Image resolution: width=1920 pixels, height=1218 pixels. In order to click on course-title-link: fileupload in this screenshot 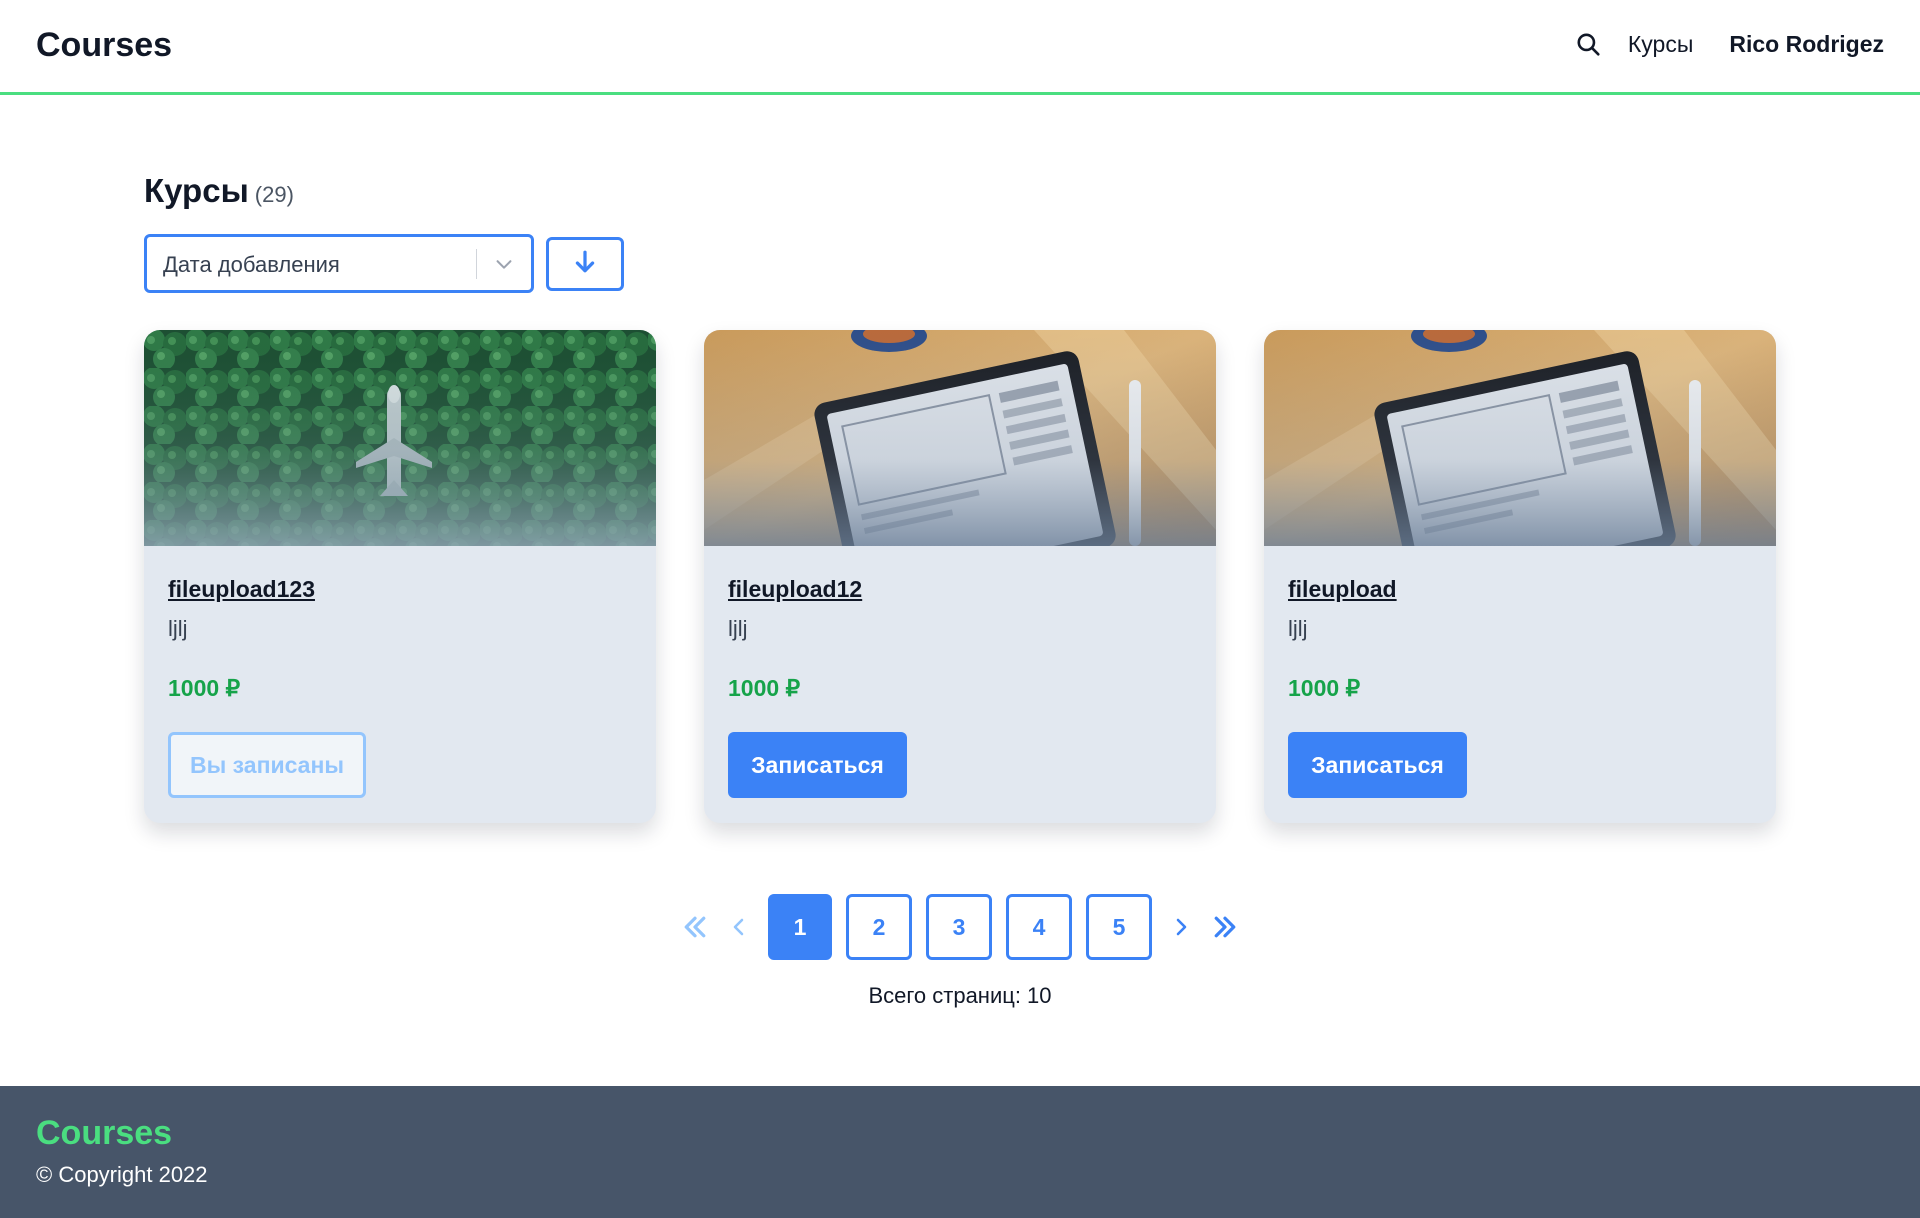, I will do `click(1342, 589)`.